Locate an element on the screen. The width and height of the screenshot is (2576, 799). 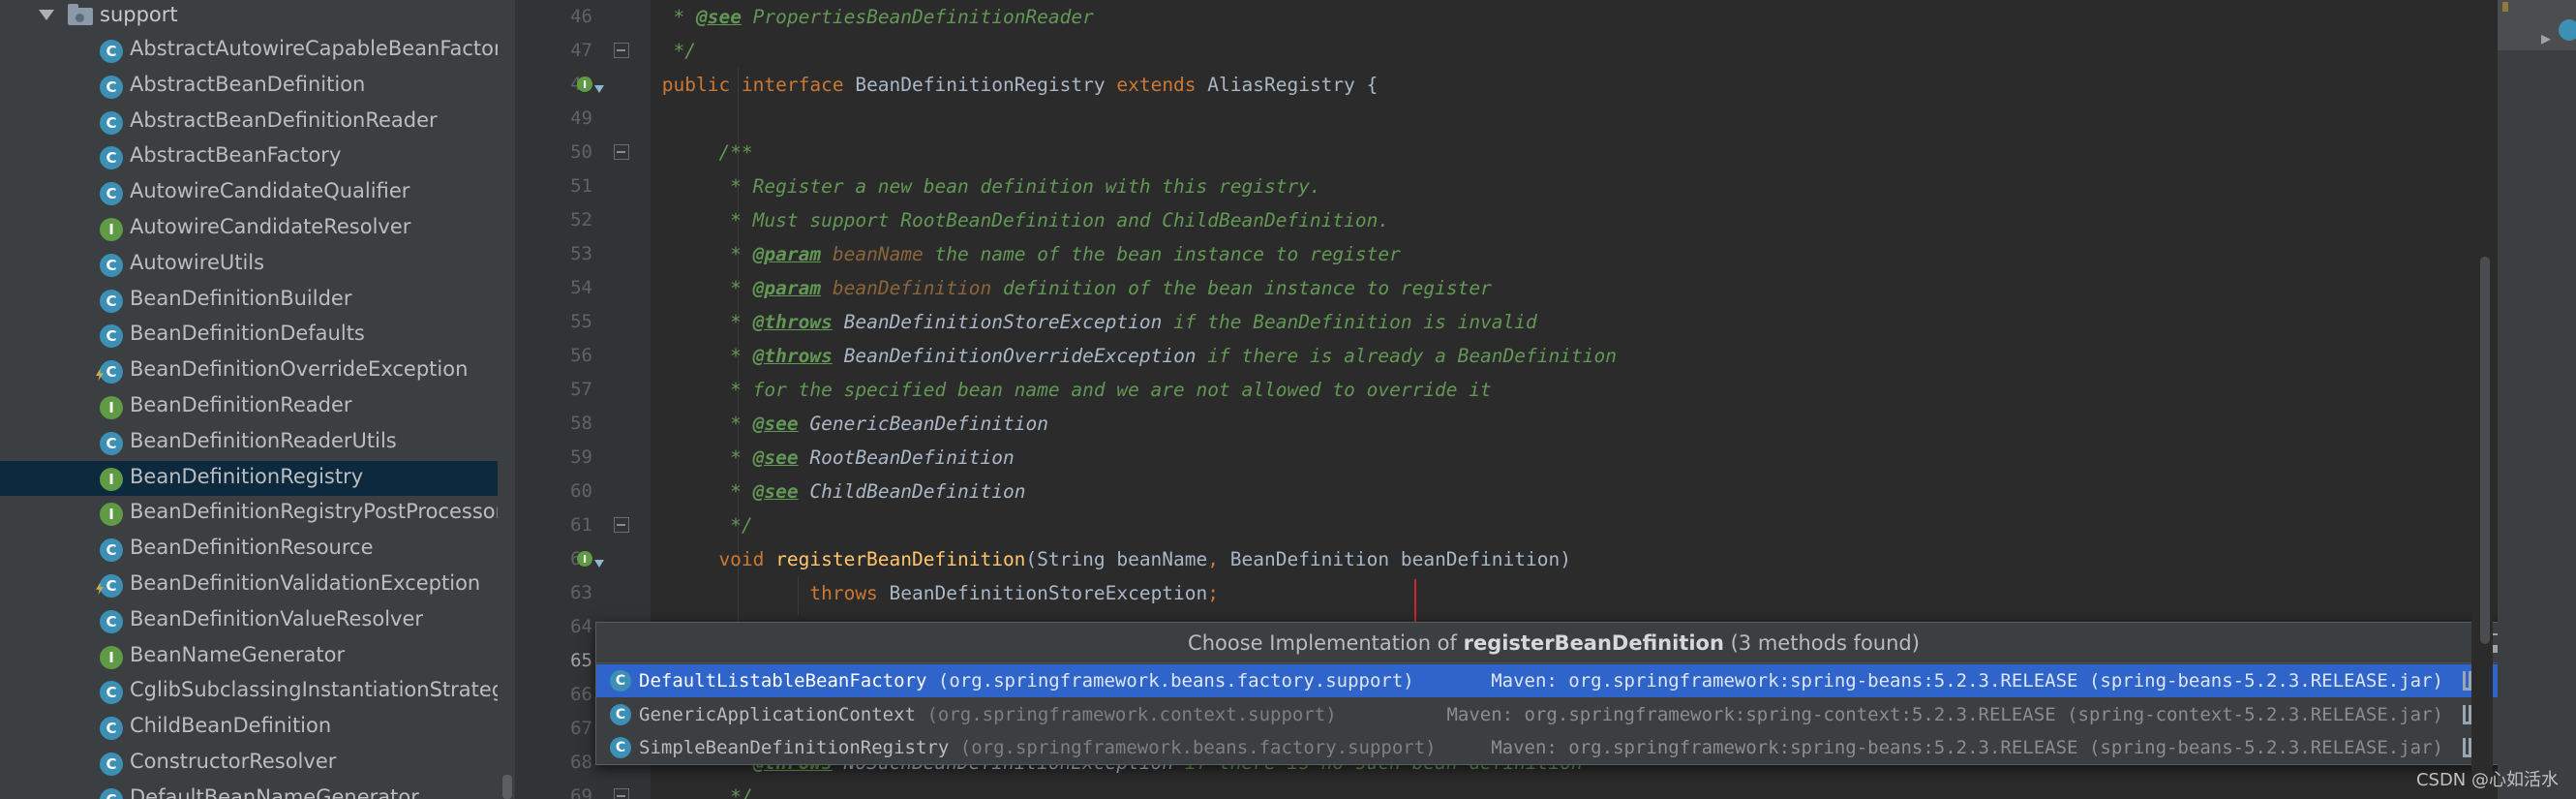
tree-item: C DefaultBeanNameGenerator is located at coordinates (257, 790).